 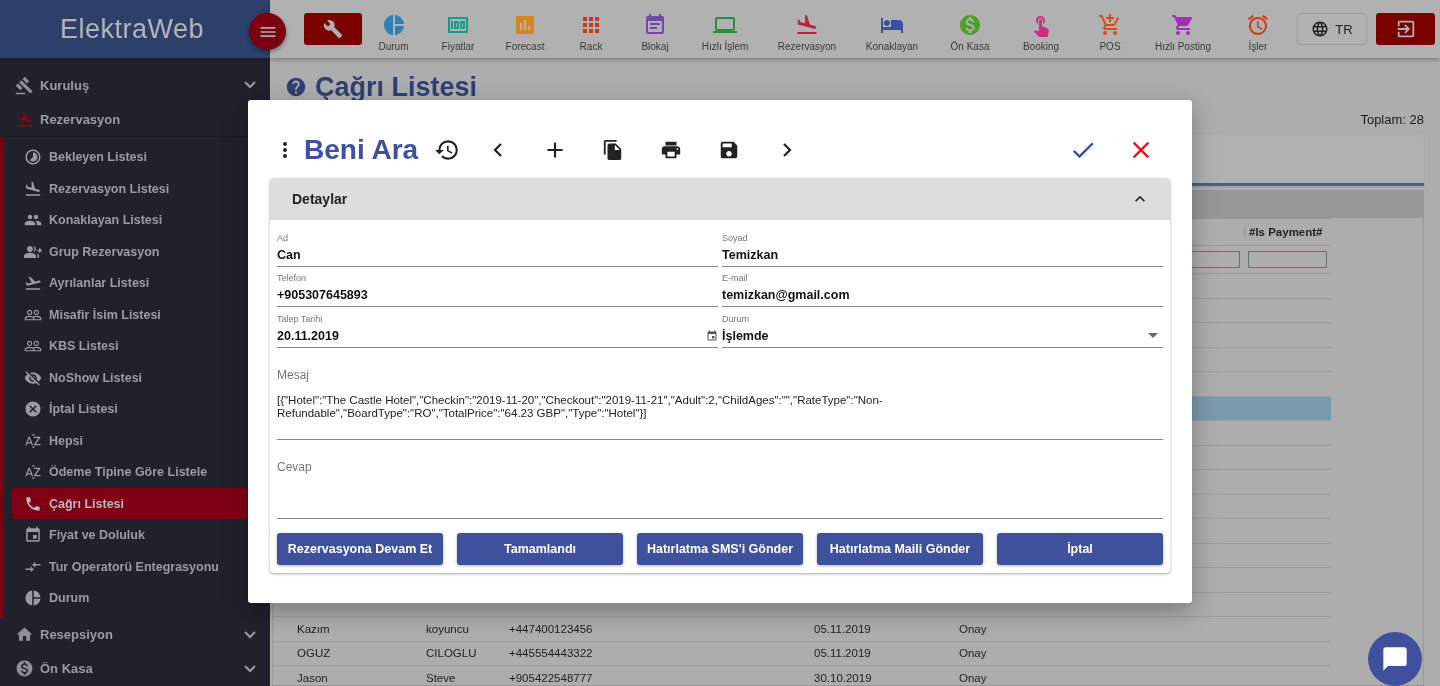 What do you see at coordinates (892, 29) in the screenshot?
I see `toolbar-item: Konaklayan` at bounding box center [892, 29].